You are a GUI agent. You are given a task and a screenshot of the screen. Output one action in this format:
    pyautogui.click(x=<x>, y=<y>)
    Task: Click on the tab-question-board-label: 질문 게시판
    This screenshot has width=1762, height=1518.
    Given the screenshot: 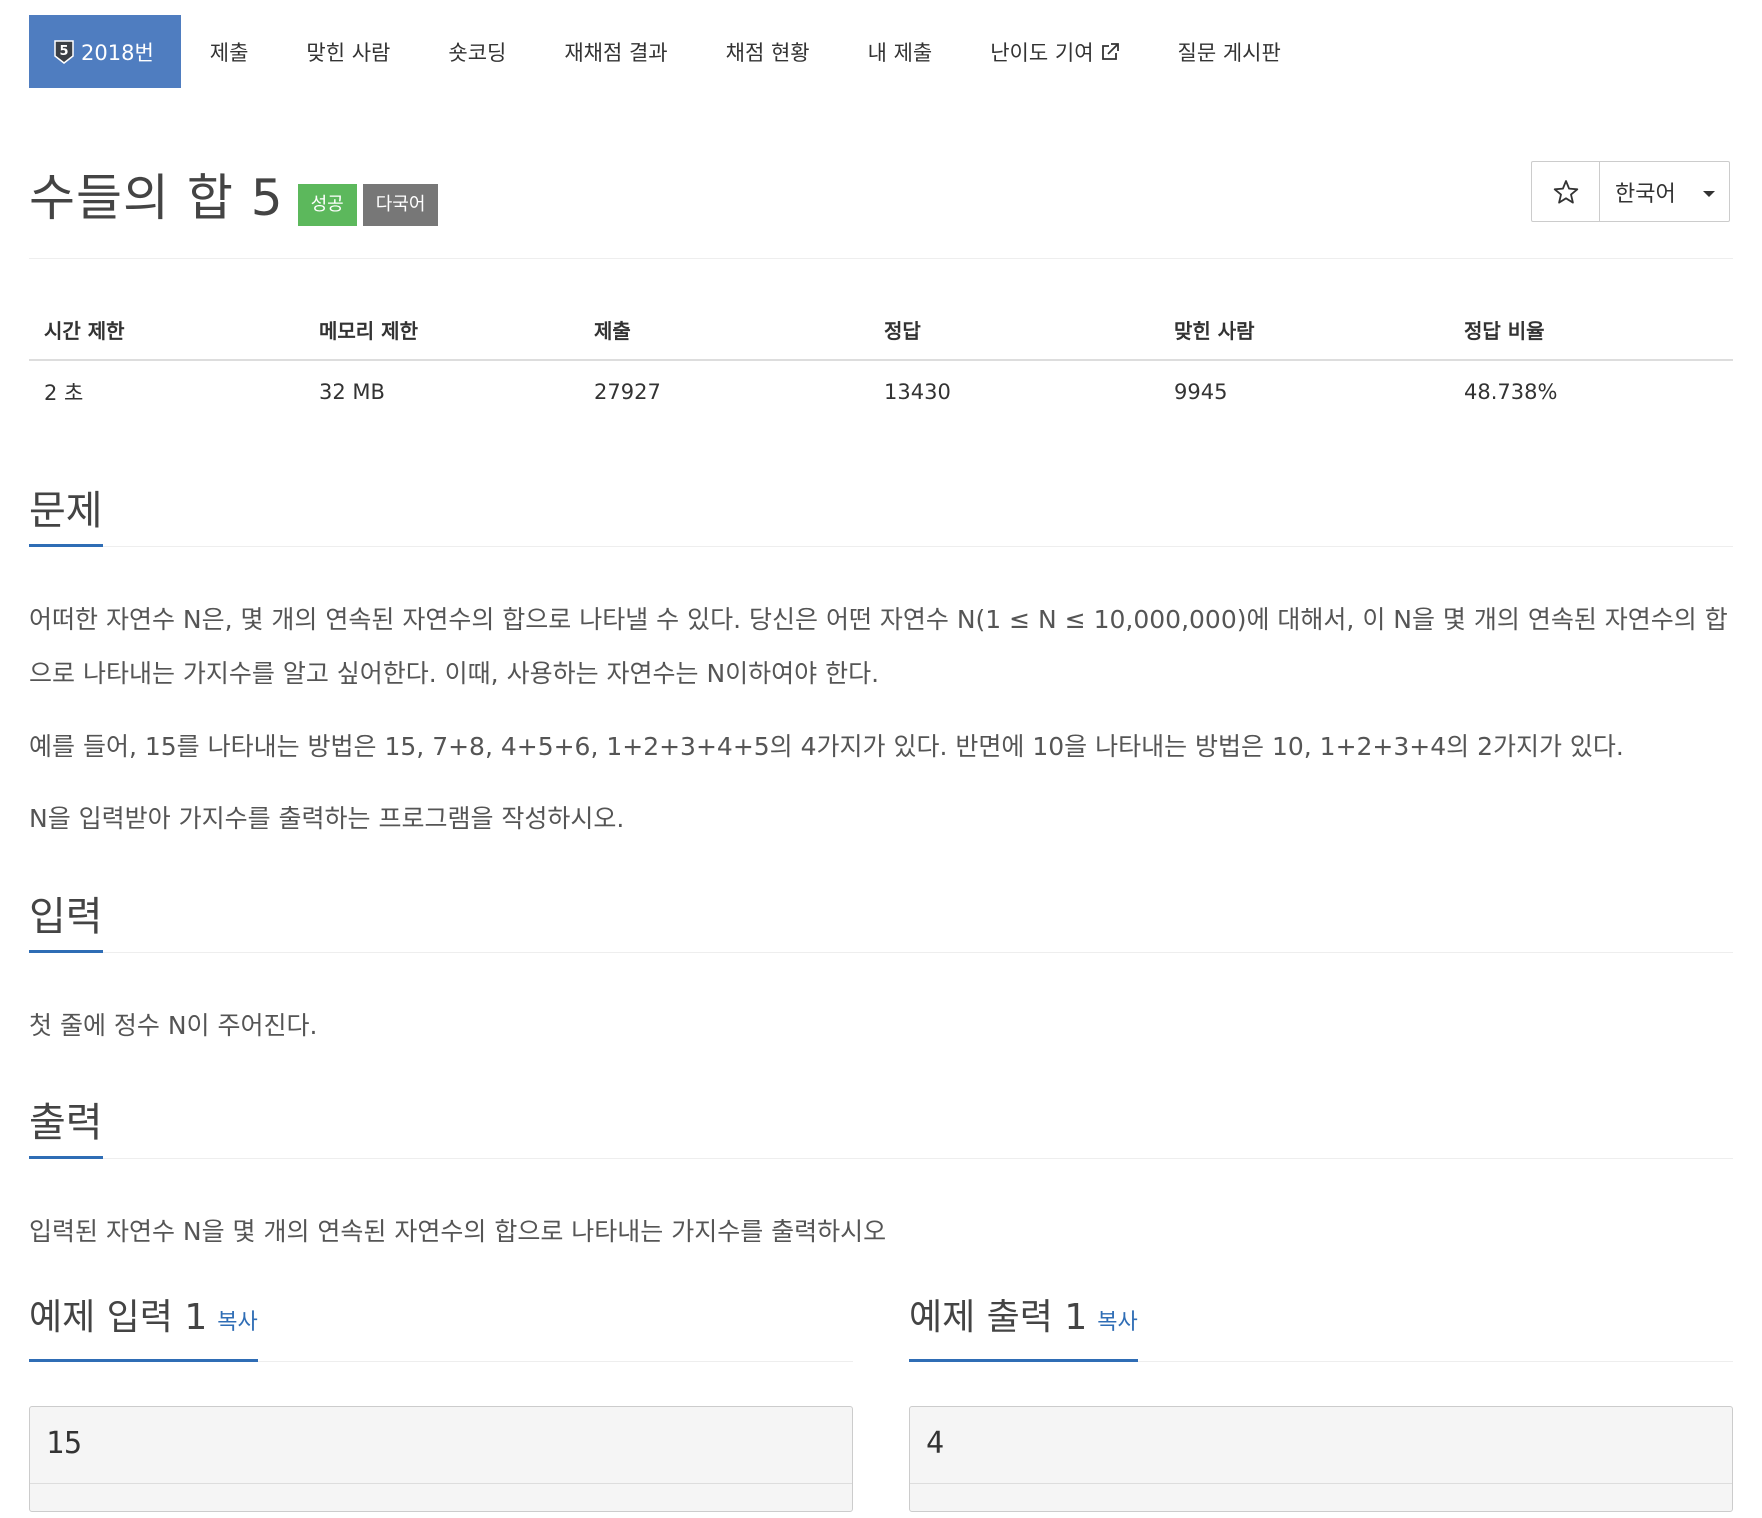 What is the action you would take?
    pyautogui.click(x=1229, y=52)
    